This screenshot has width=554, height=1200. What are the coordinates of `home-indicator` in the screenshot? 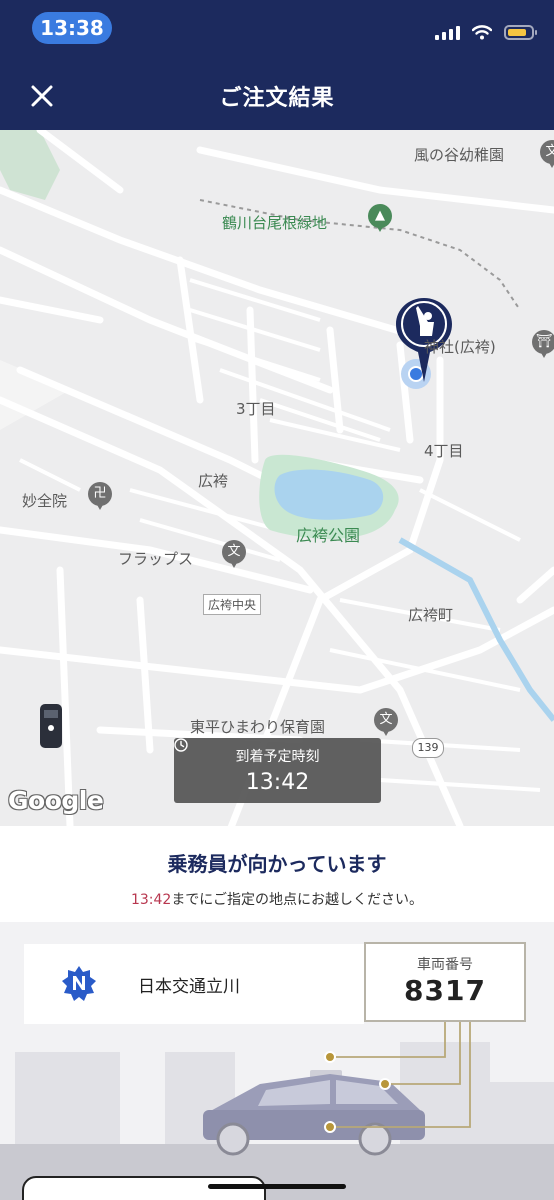 It's located at (277, 1186).